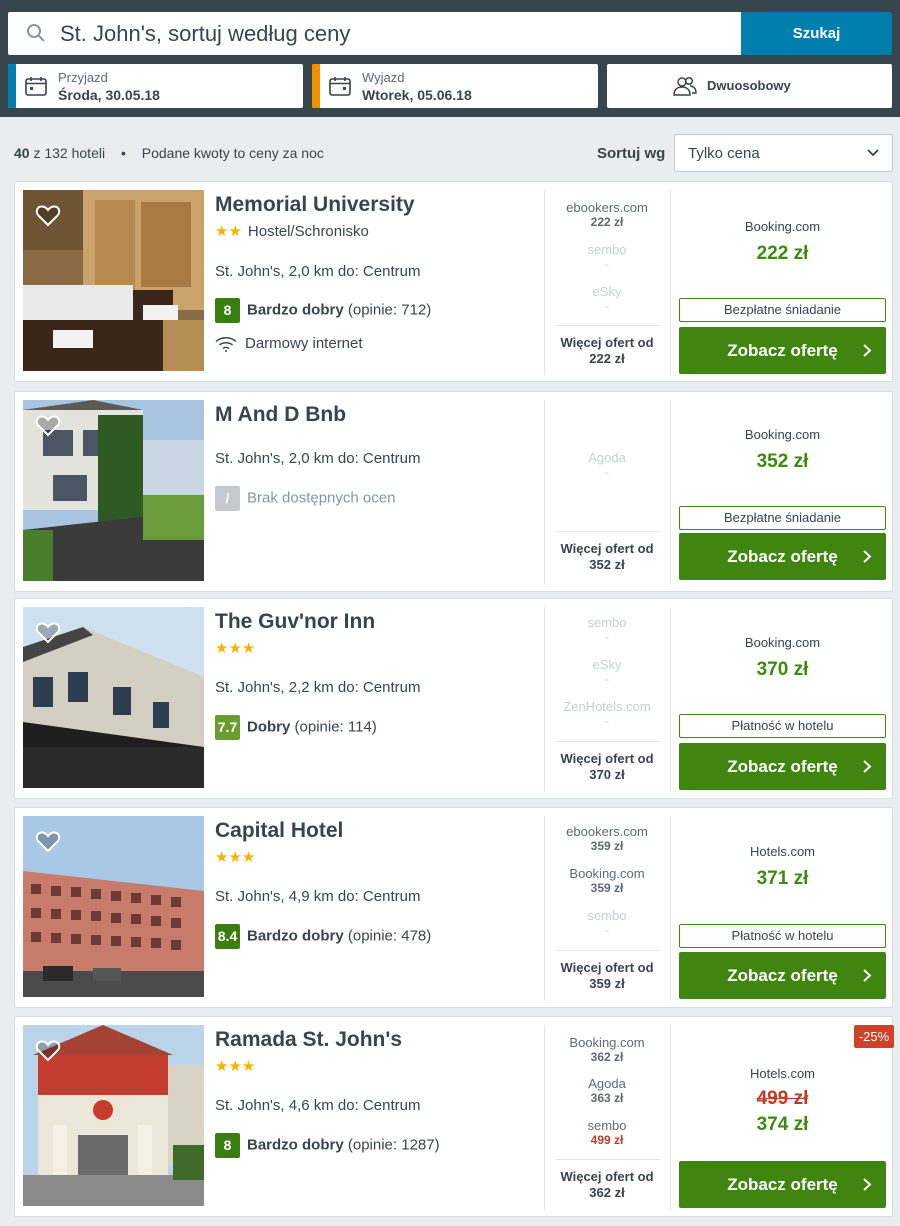  What do you see at coordinates (607, 767) in the screenshot?
I see `more-offers-link: Więcej ofert od 370 zł` at bounding box center [607, 767].